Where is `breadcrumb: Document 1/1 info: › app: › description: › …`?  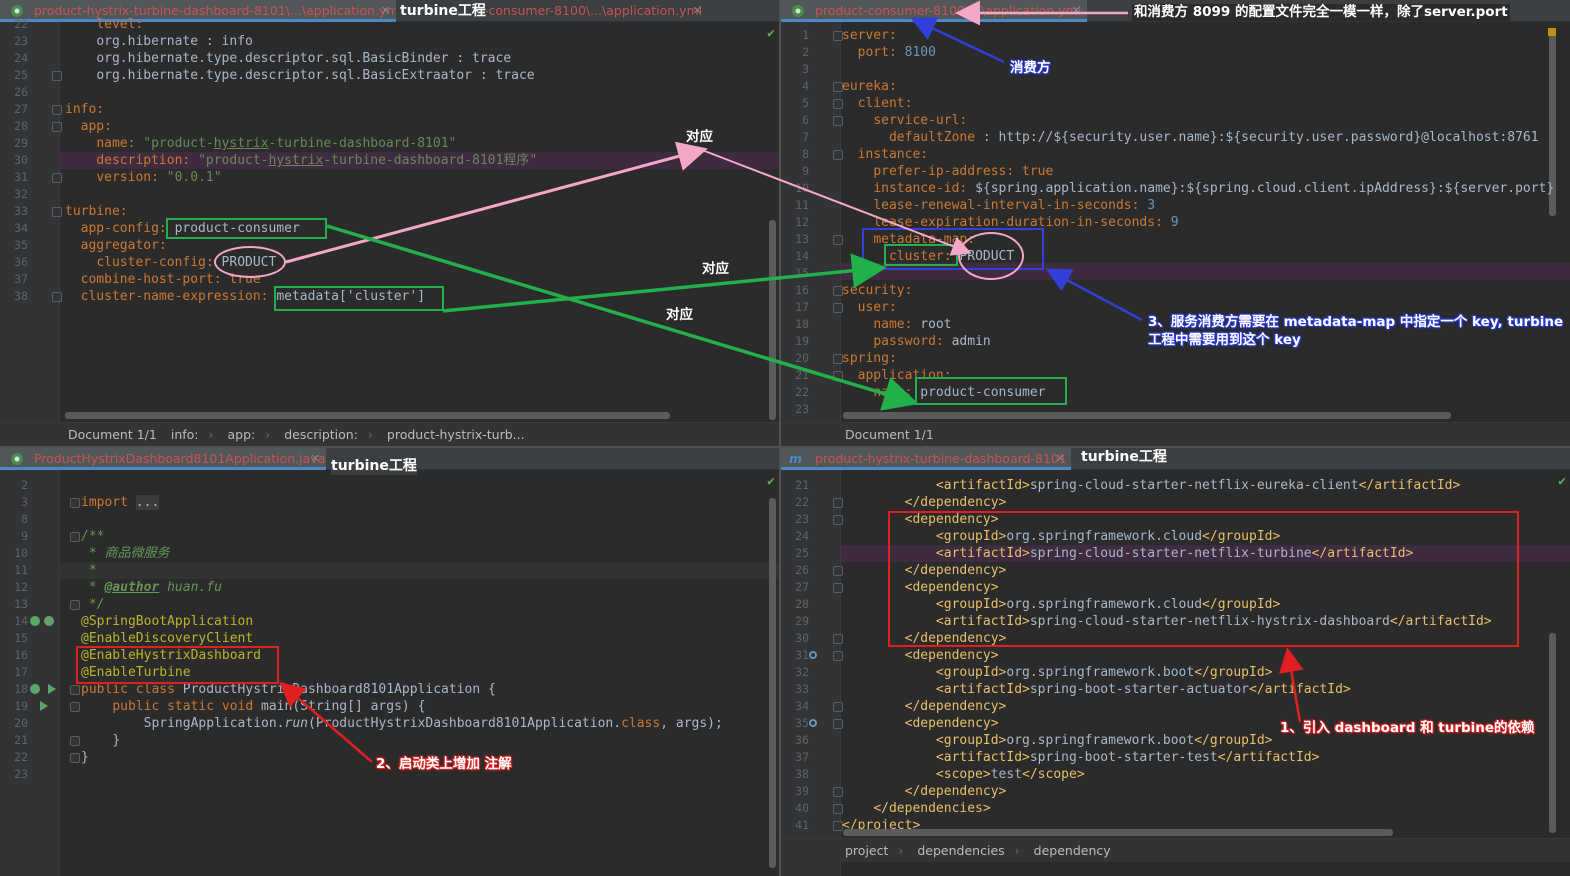 breadcrumb: Document 1/1 info: › app: › description: › … is located at coordinates (389, 434).